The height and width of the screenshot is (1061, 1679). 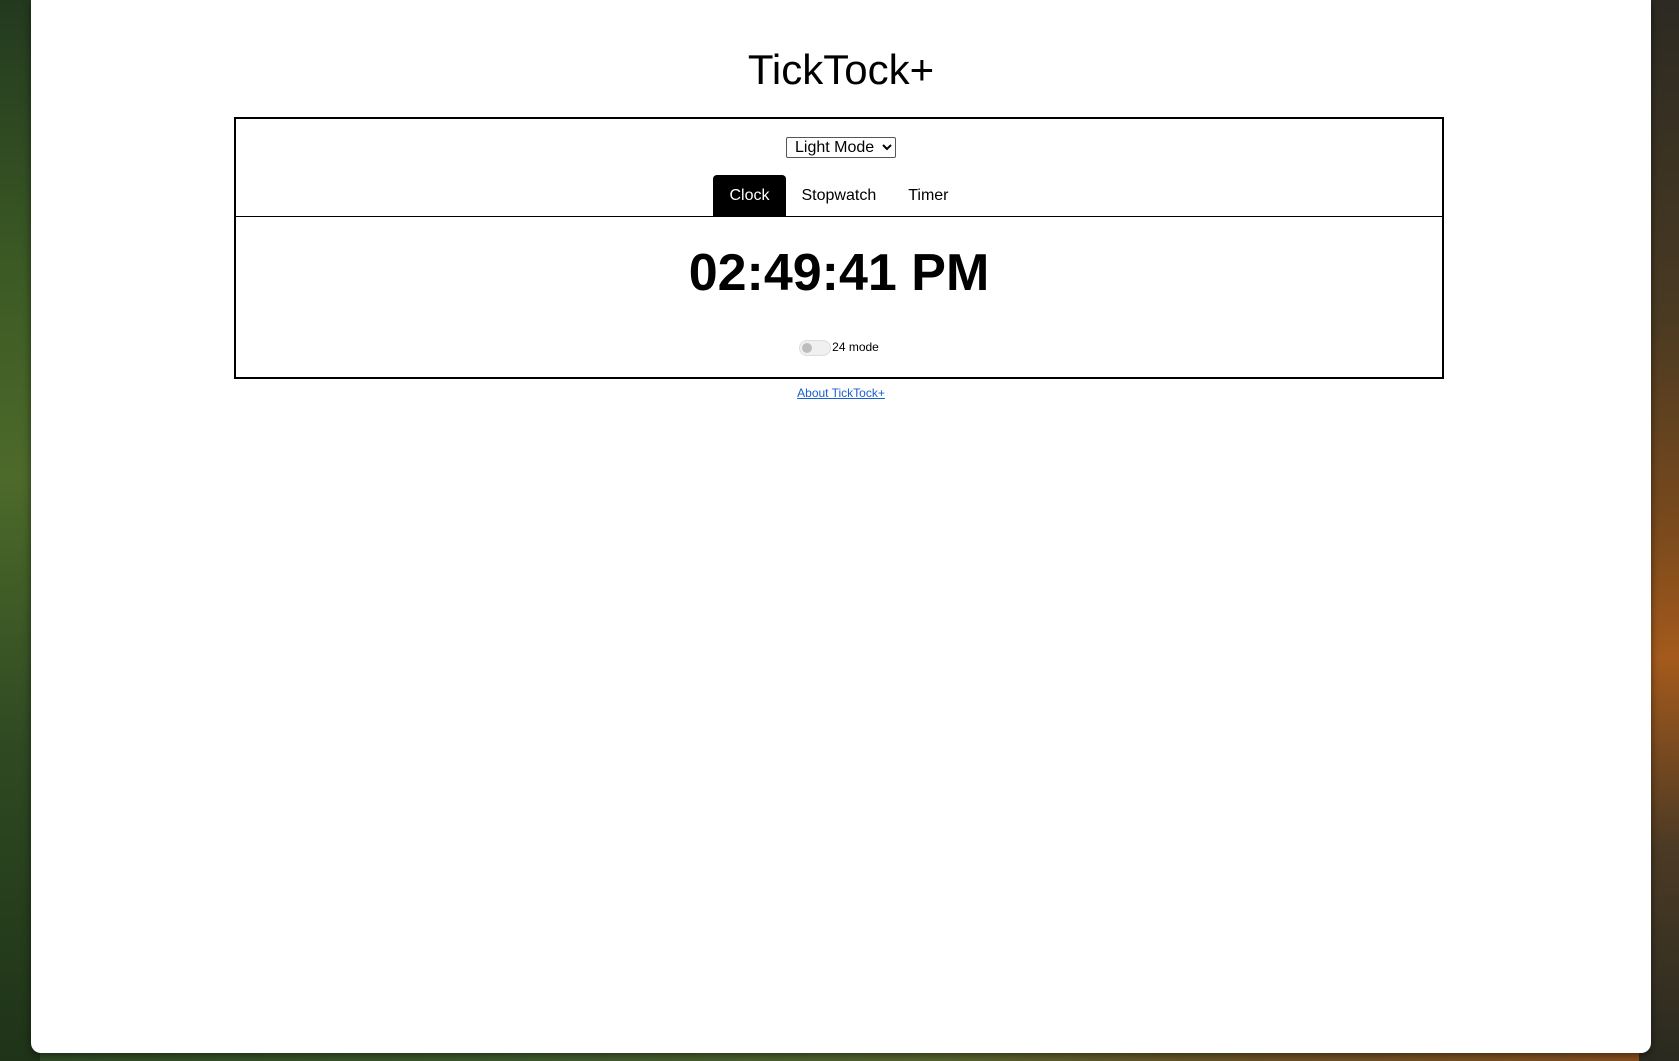 What do you see at coordinates (749, 195) in the screenshot?
I see `tab-clock: Clock` at bounding box center [749, 195].